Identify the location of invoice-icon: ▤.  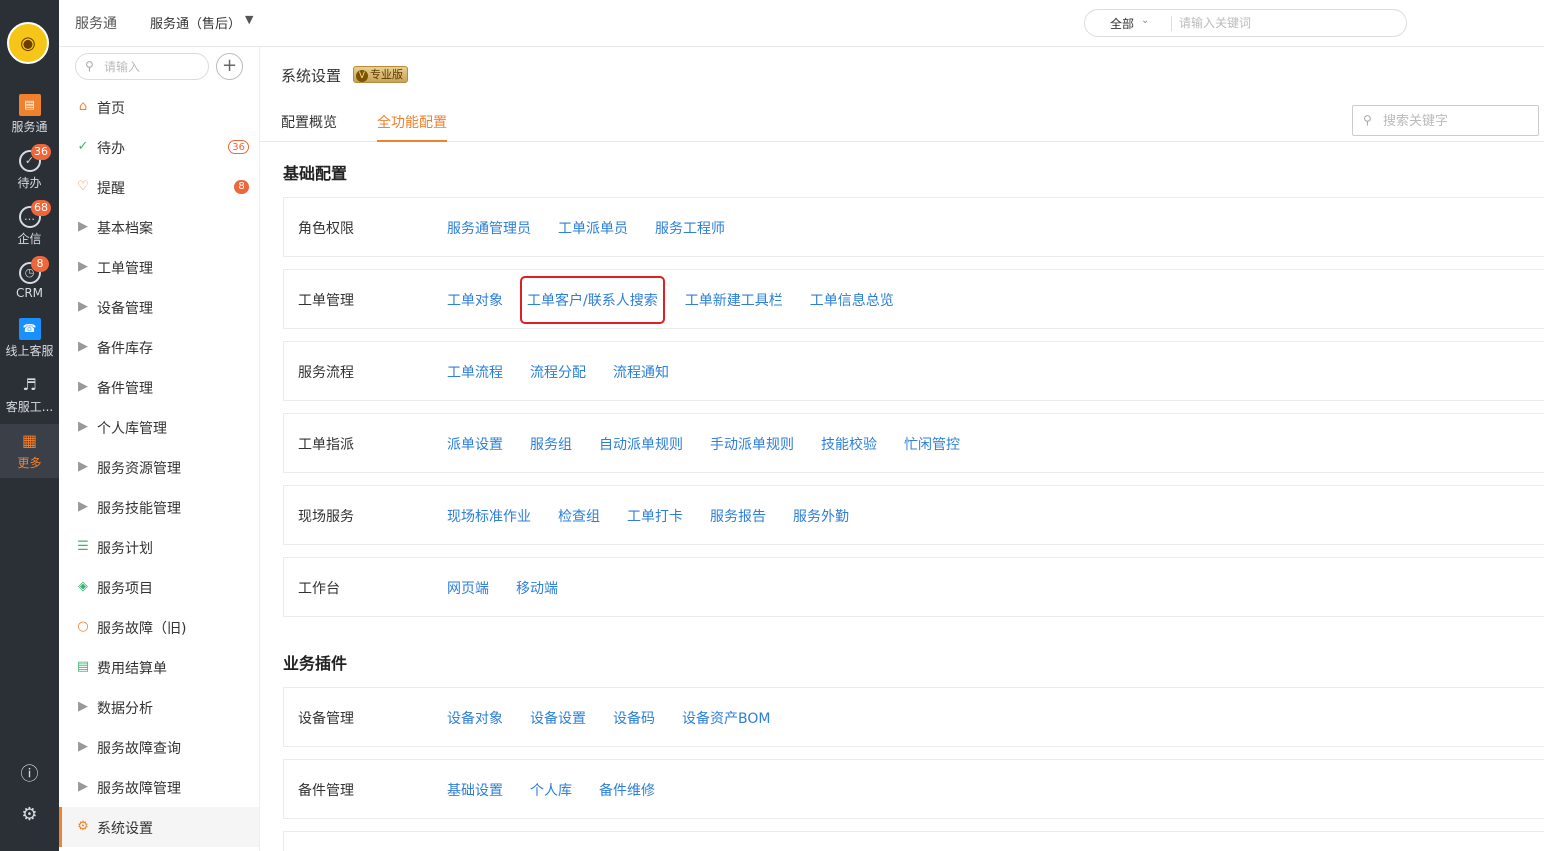
(83, 666).